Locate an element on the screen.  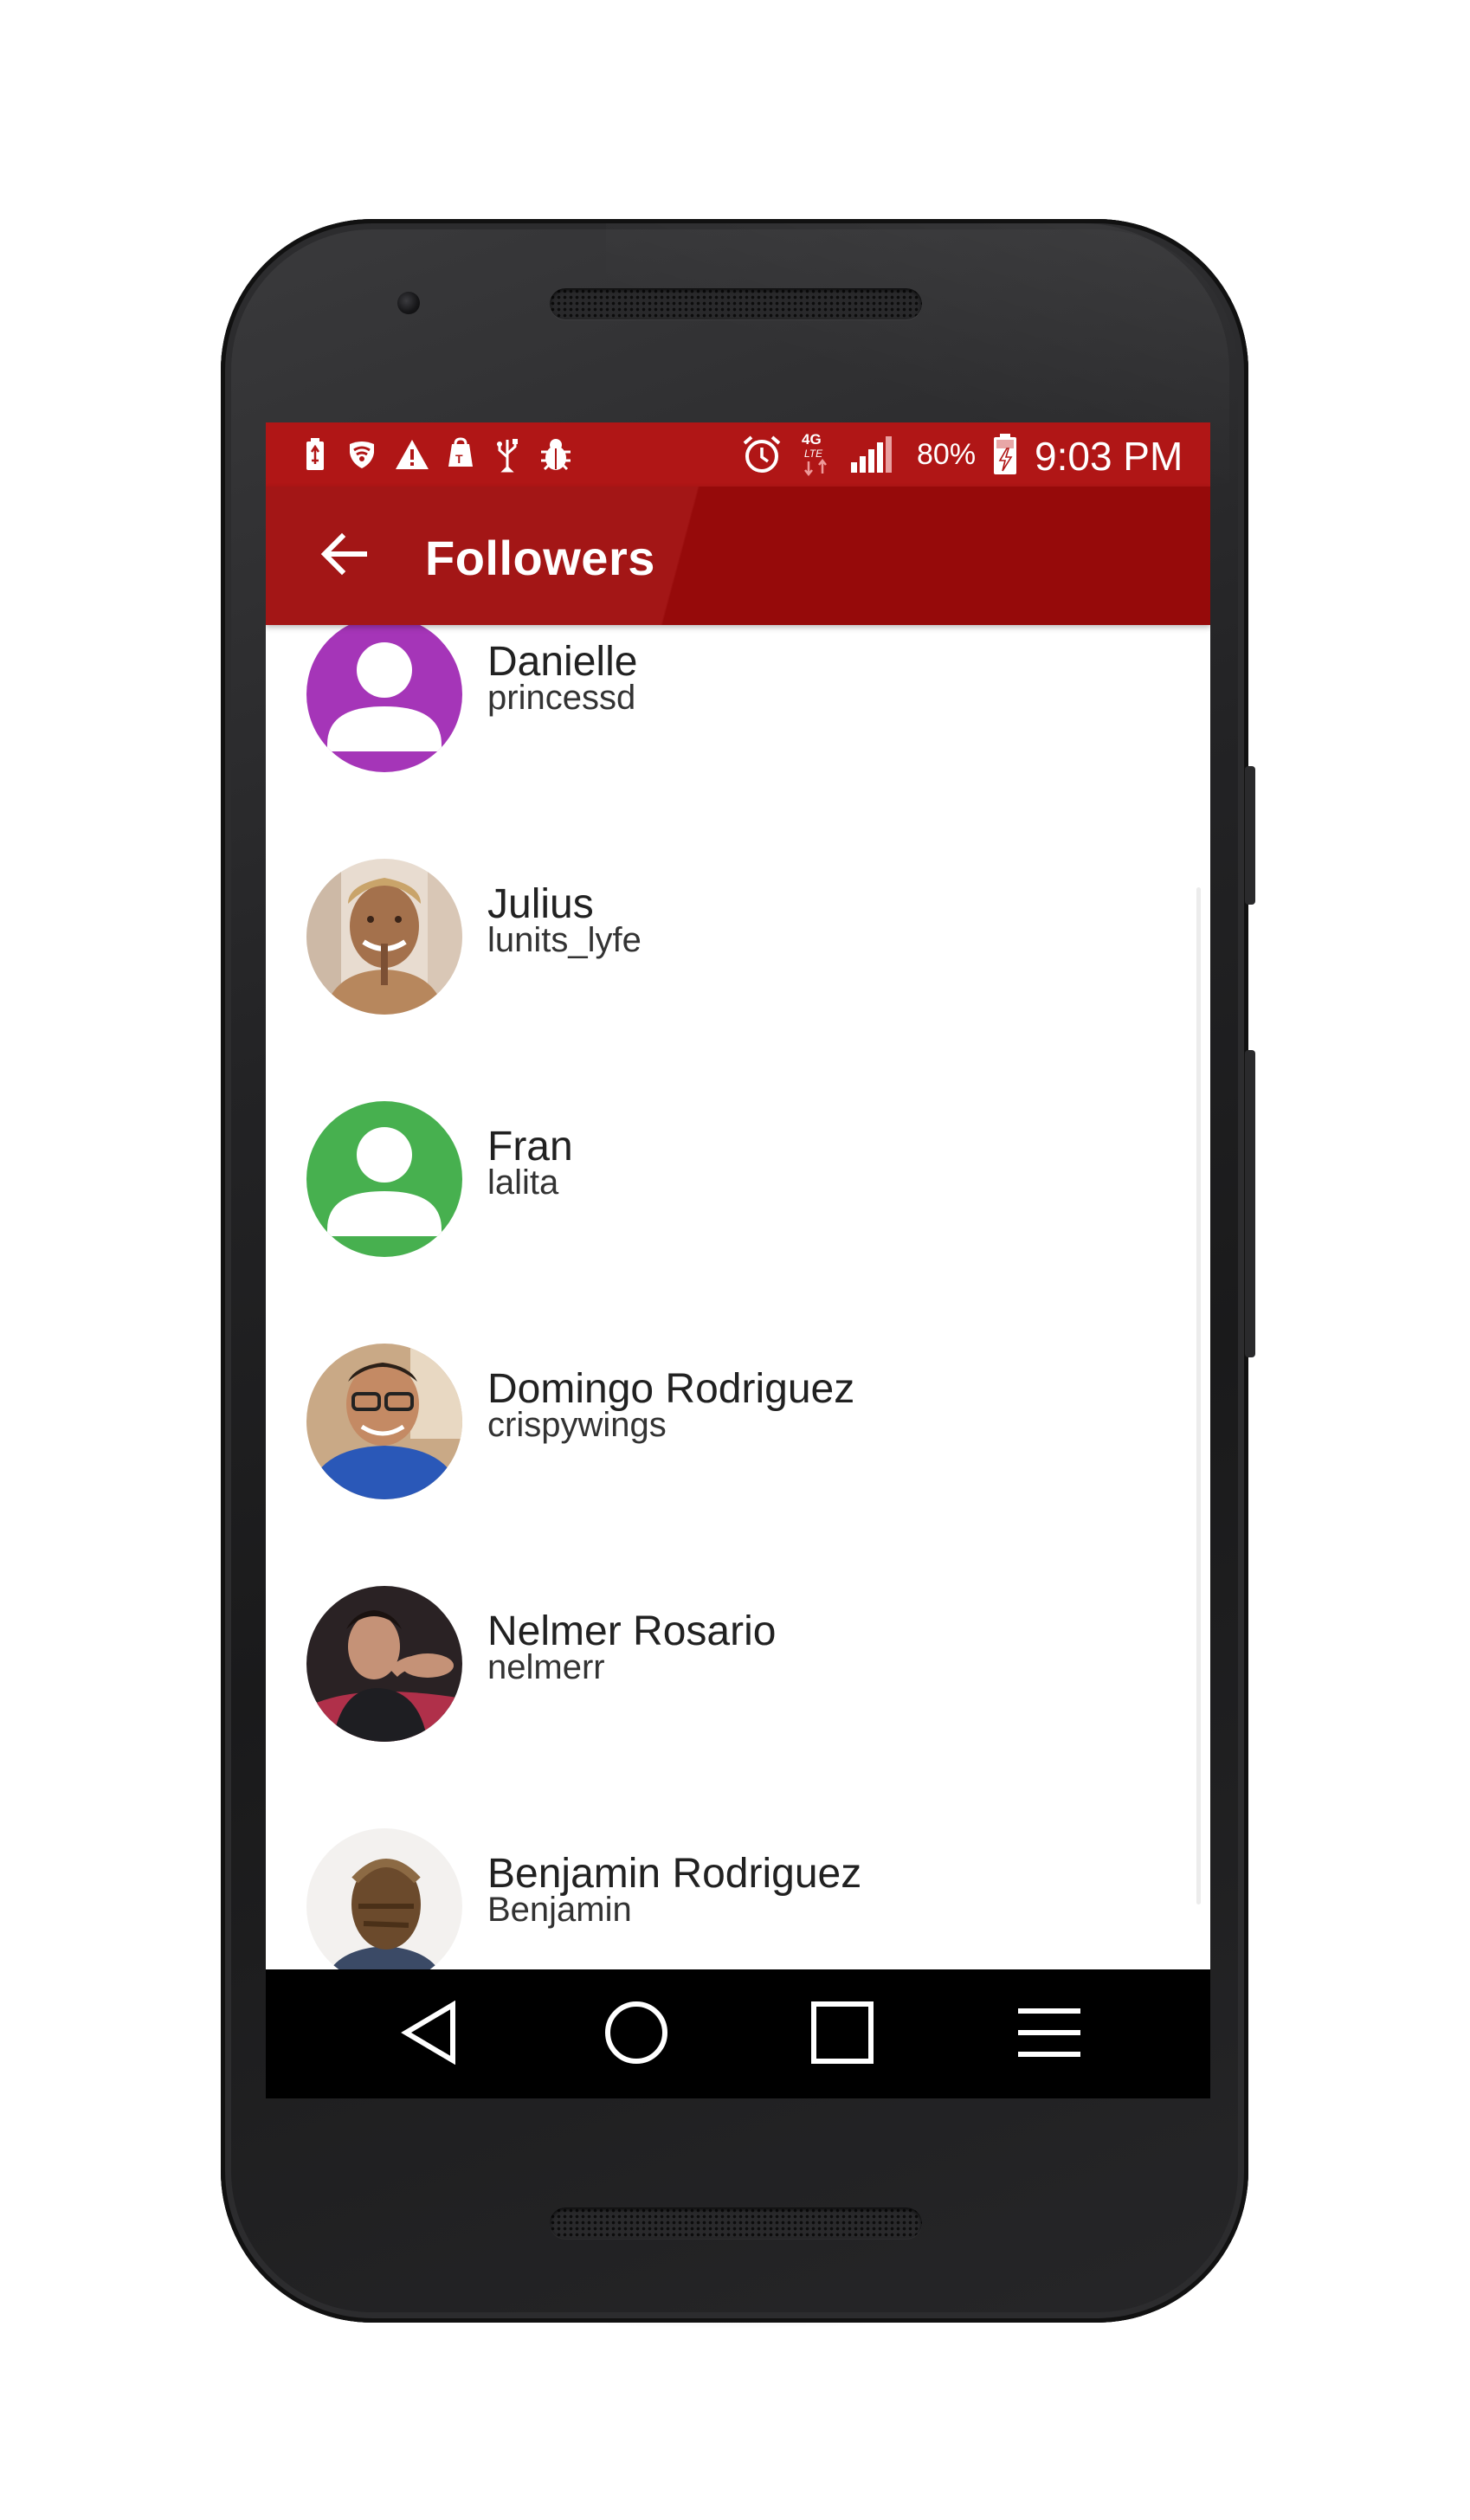
battery-percent: 80% is located at coordinates (947, 454).